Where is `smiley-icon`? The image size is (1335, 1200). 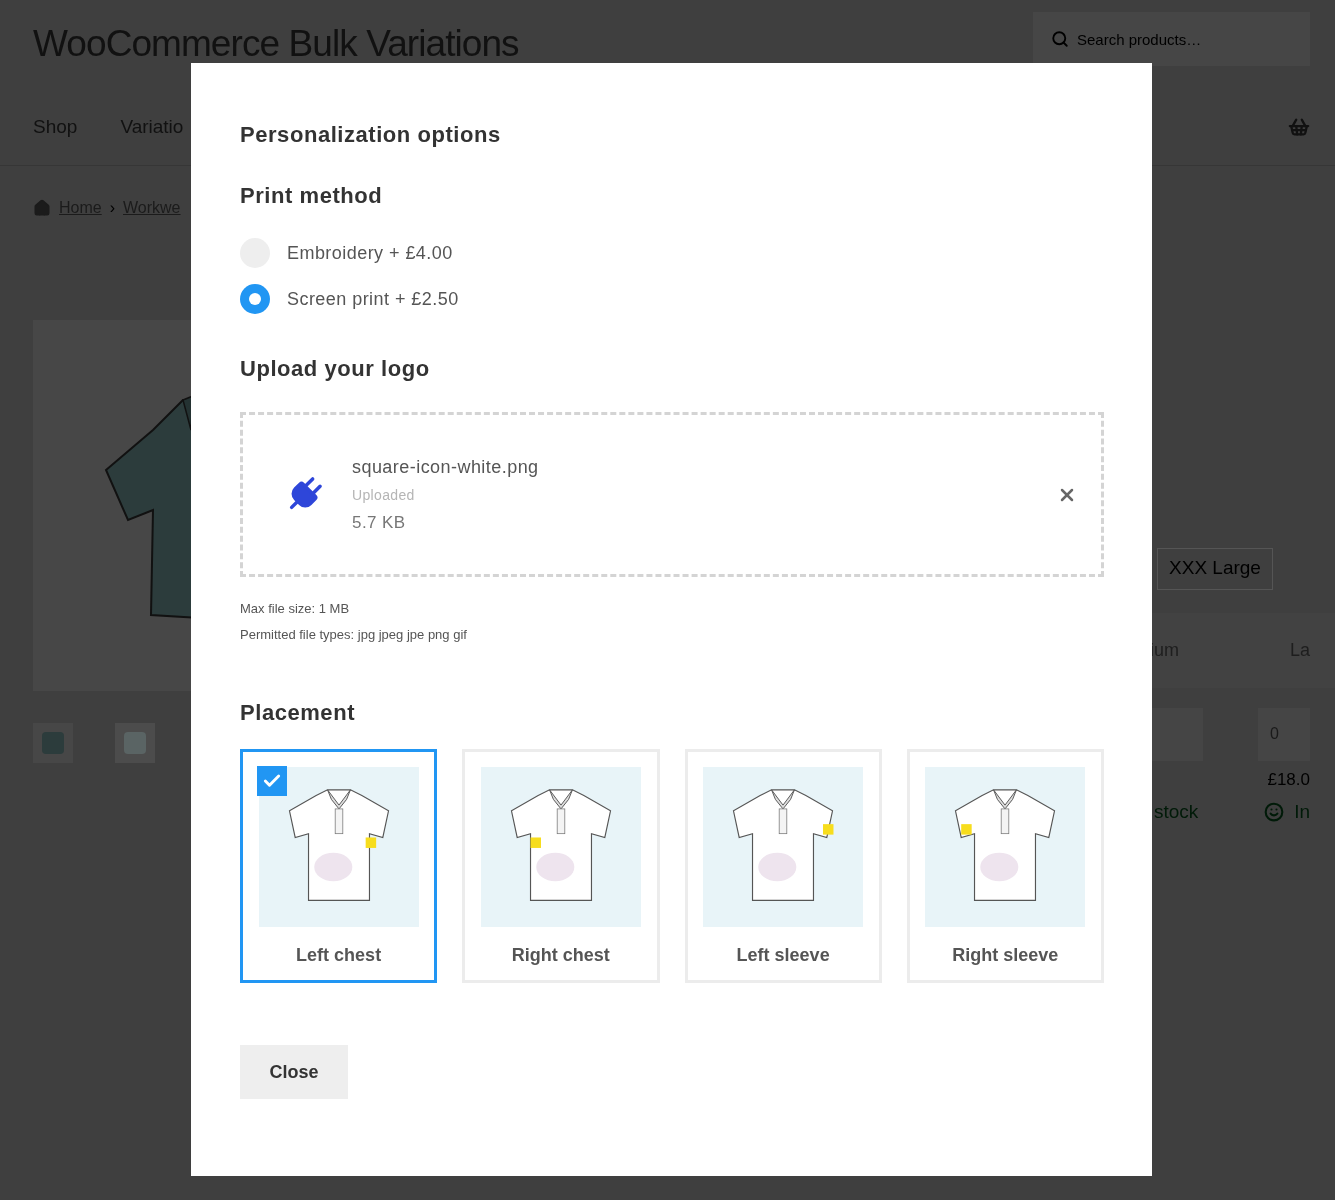
smiley-icon is located at coordinates (1274, 812).